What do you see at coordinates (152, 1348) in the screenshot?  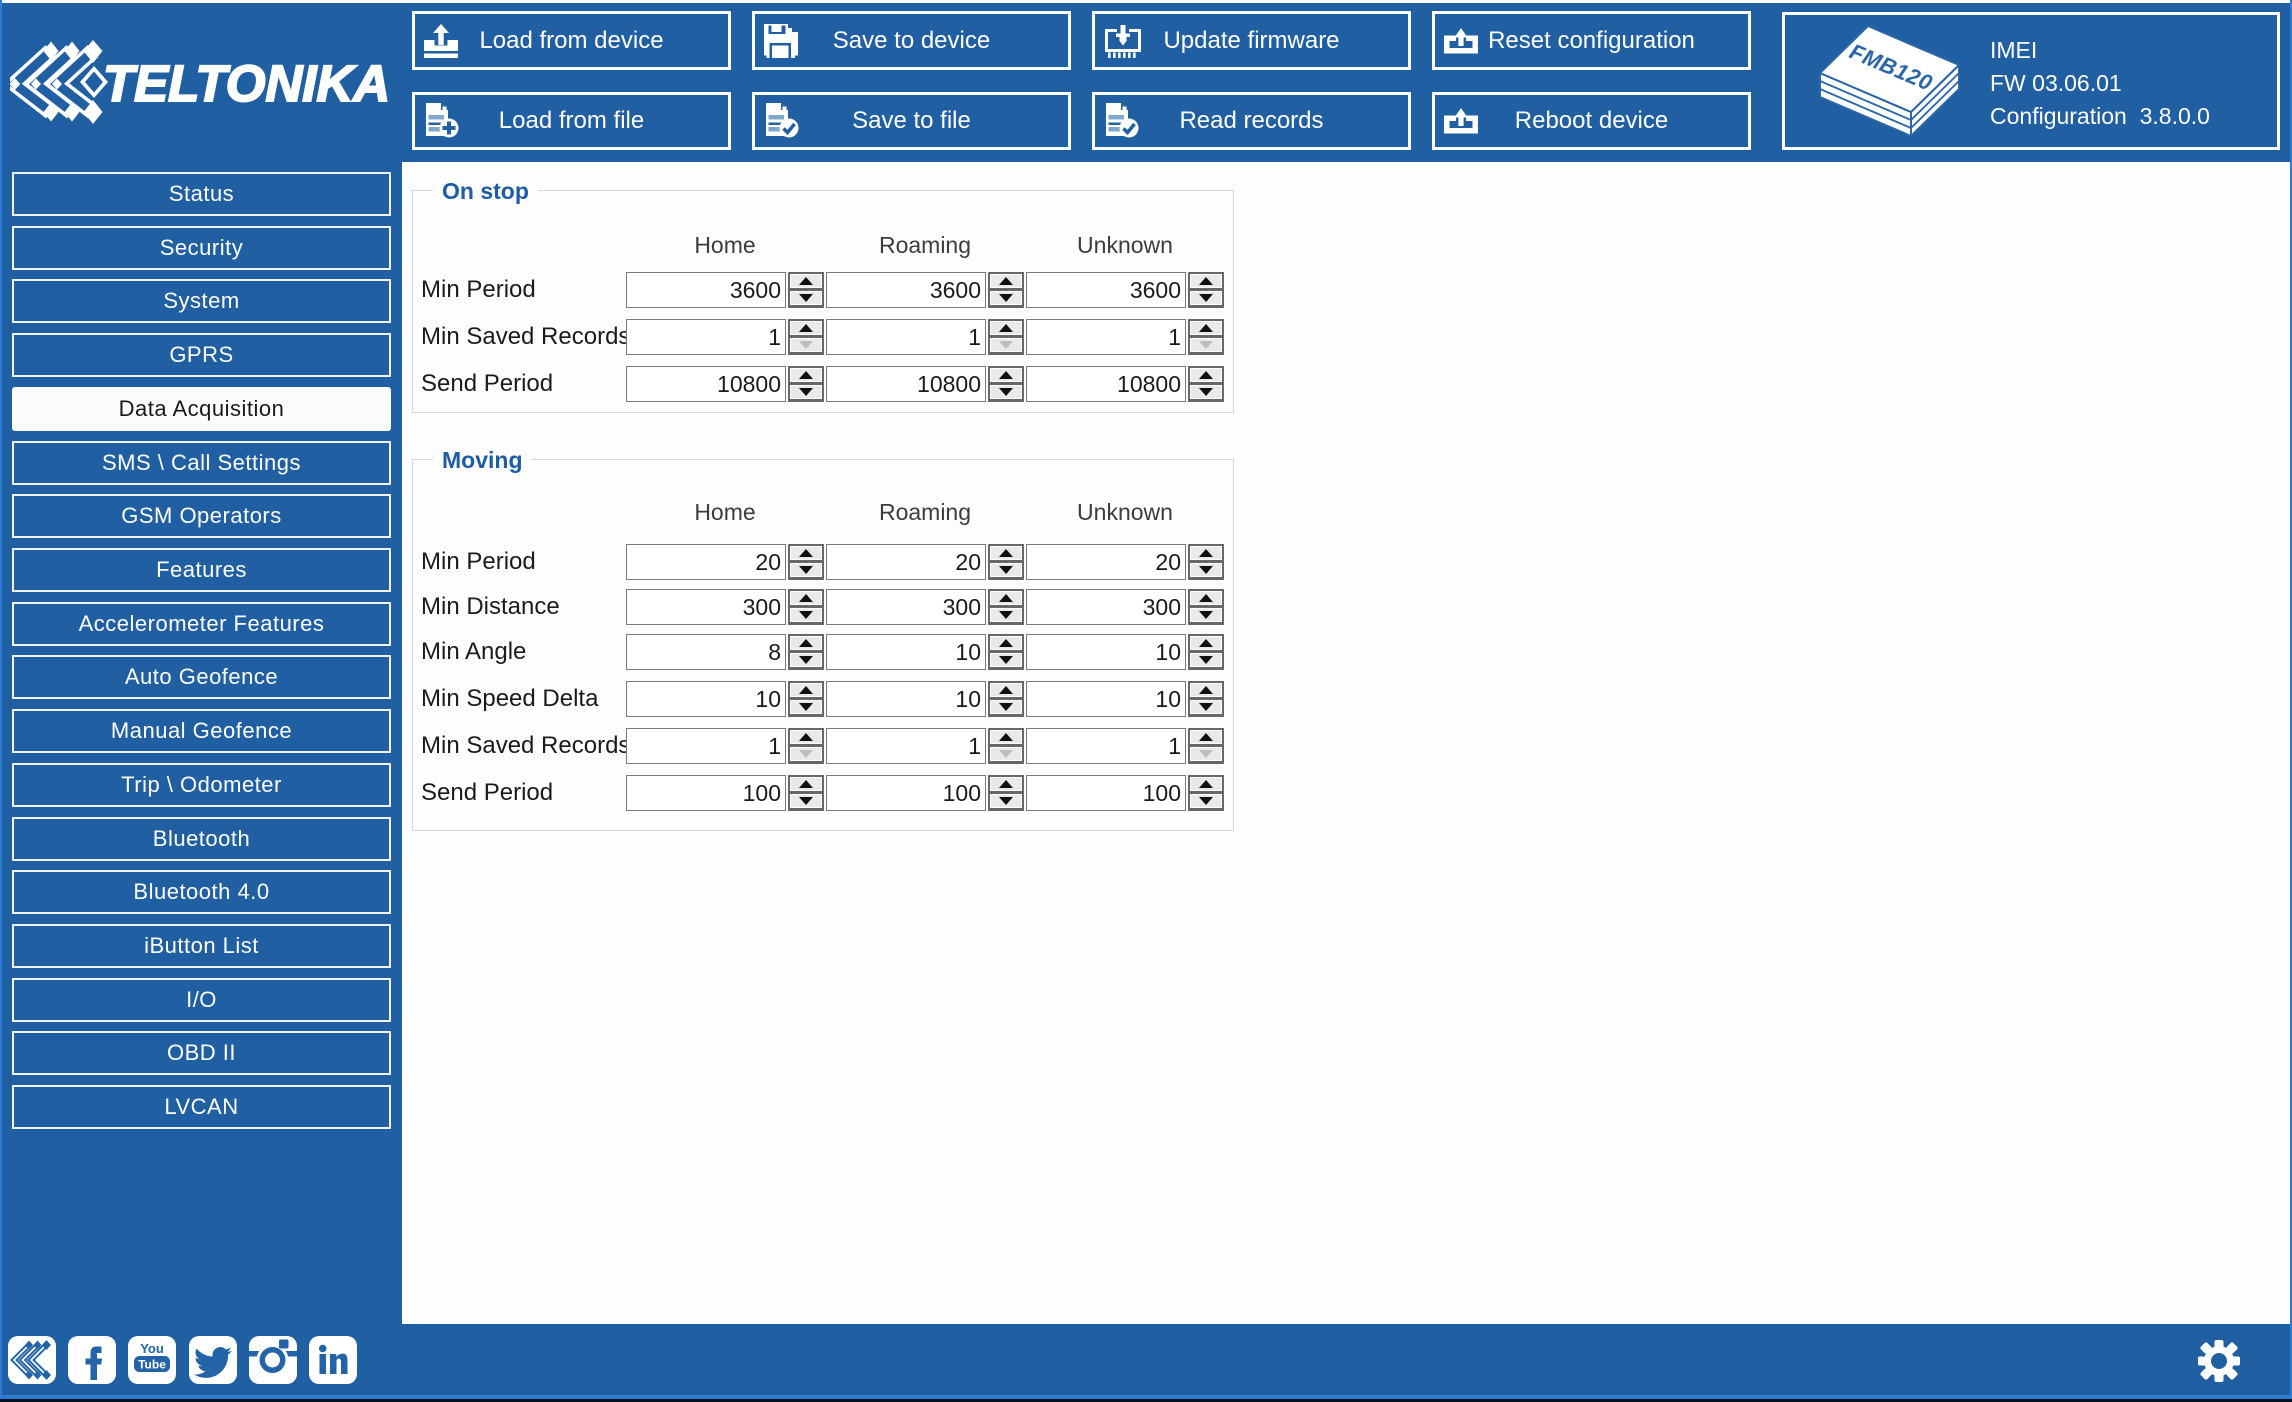 I see `svg-text: You` at bounding box center [152, 1348].